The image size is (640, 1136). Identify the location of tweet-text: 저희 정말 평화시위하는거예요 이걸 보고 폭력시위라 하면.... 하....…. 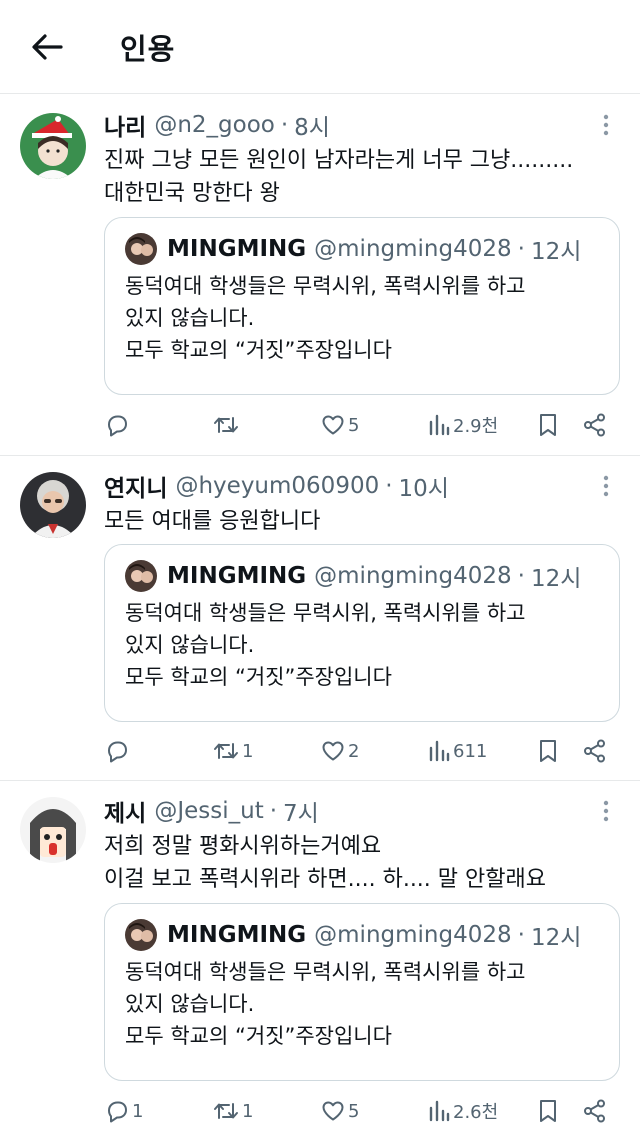
(361, 863).